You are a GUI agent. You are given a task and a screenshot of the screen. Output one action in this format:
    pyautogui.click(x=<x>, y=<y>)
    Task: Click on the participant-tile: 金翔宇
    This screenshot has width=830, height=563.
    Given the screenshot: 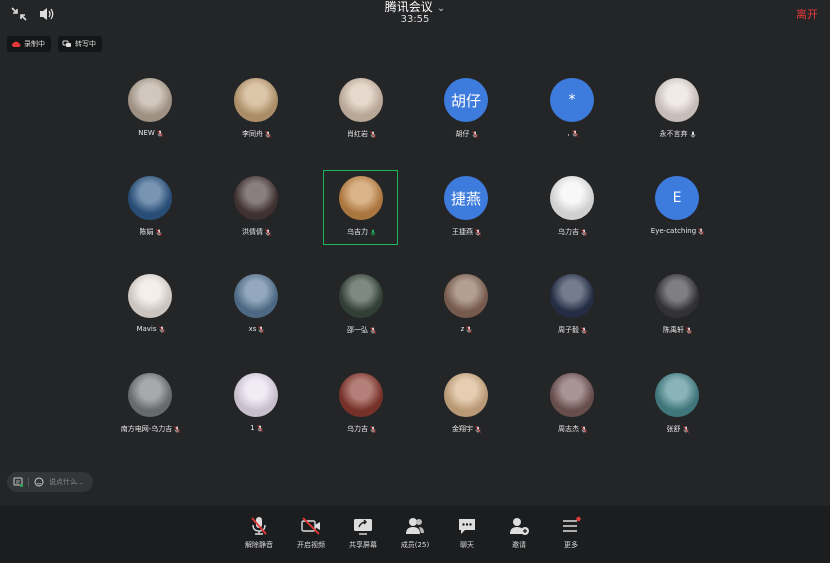 What is the action you would take?
    pyautogui.click(x=466, y=404)
    